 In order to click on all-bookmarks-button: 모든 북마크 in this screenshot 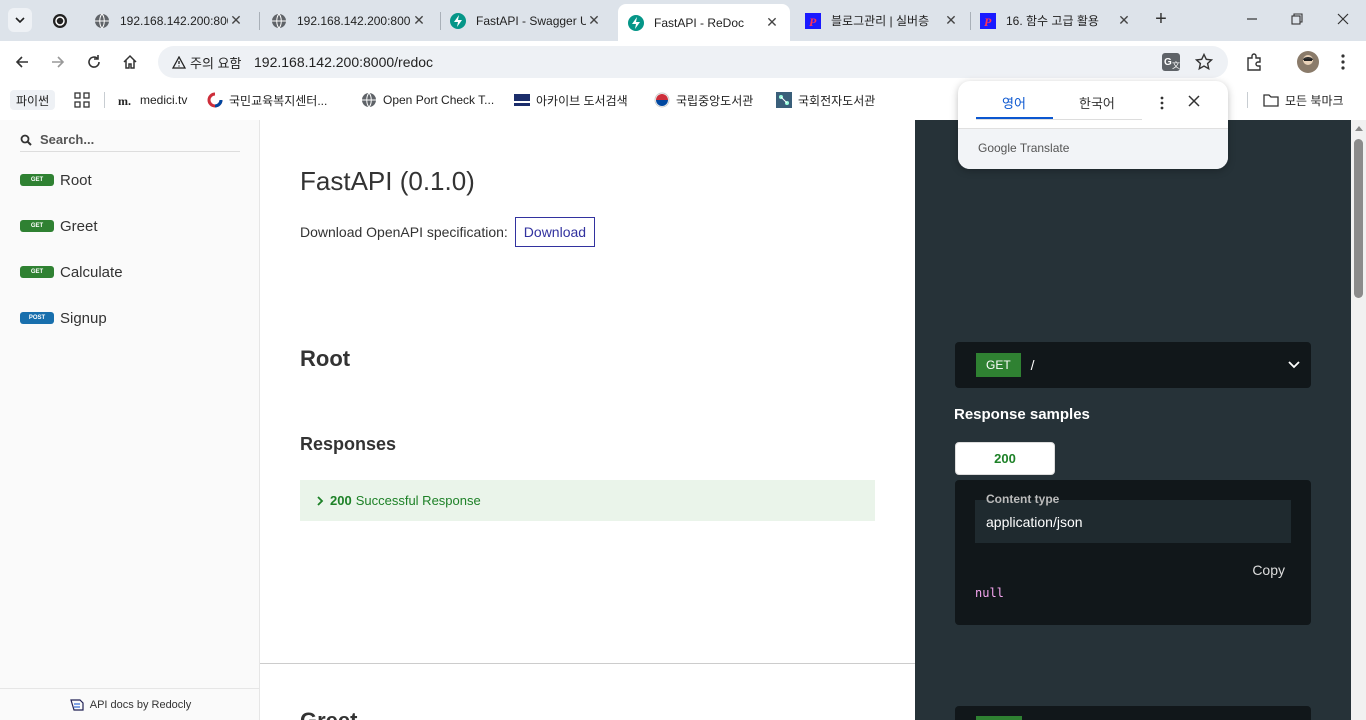, I will do `click(1303, 100)`.